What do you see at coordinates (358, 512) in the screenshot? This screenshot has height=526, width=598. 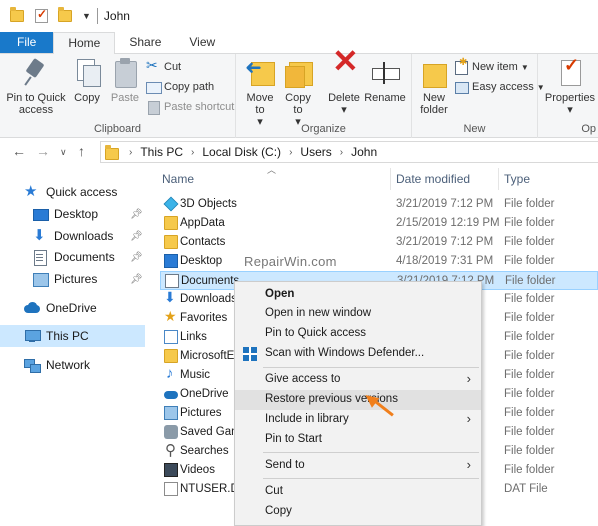 I see `menu-item-copy: Copy` at bounding box center [358, 512].